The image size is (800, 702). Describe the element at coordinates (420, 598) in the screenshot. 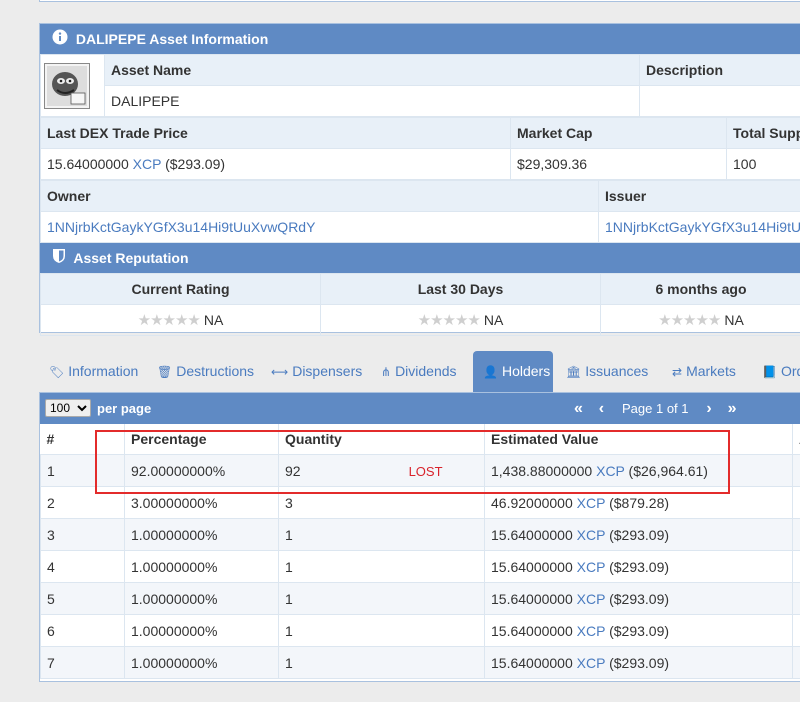

I see `table-row: 51.00000000%115.64000000 XCP ($293.09)1` at that location.